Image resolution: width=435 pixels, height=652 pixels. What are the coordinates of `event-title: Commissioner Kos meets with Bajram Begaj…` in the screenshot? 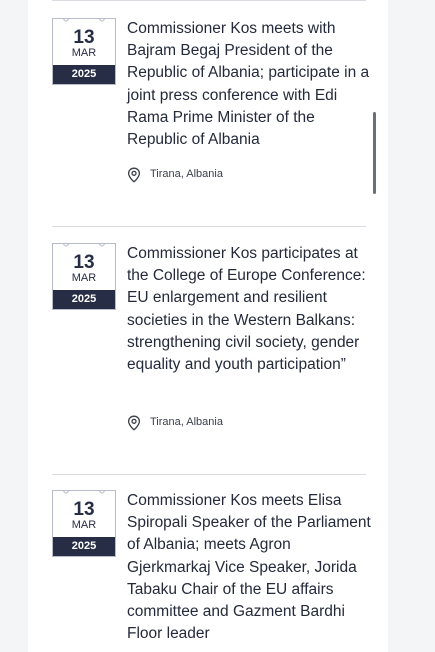 It's located at (249, 84).